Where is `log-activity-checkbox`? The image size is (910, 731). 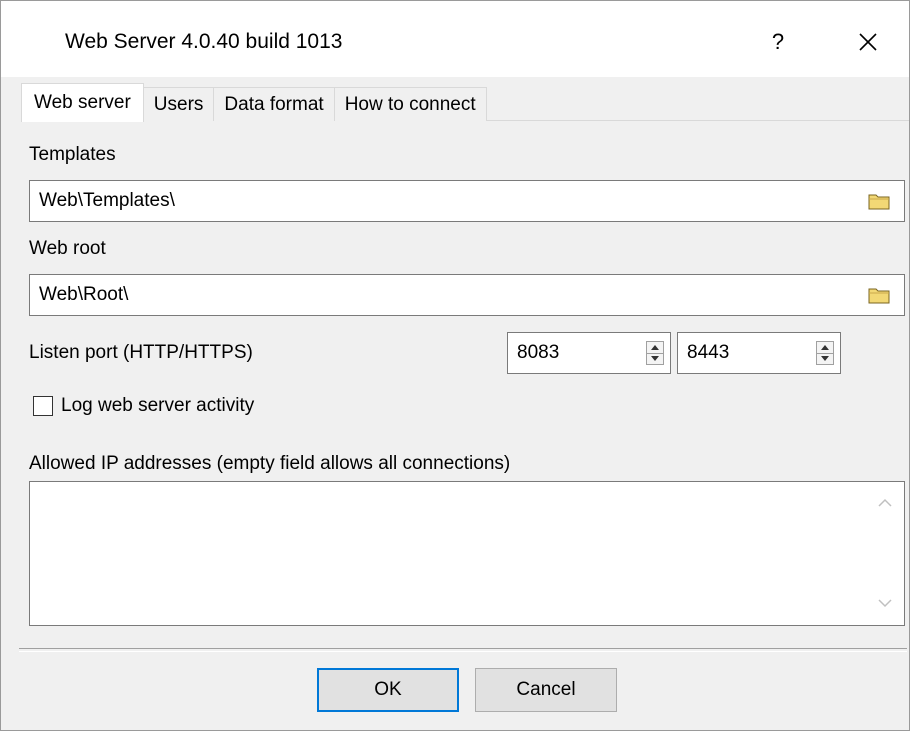
log-activity-checkbox is located at coordinates (43, 406).